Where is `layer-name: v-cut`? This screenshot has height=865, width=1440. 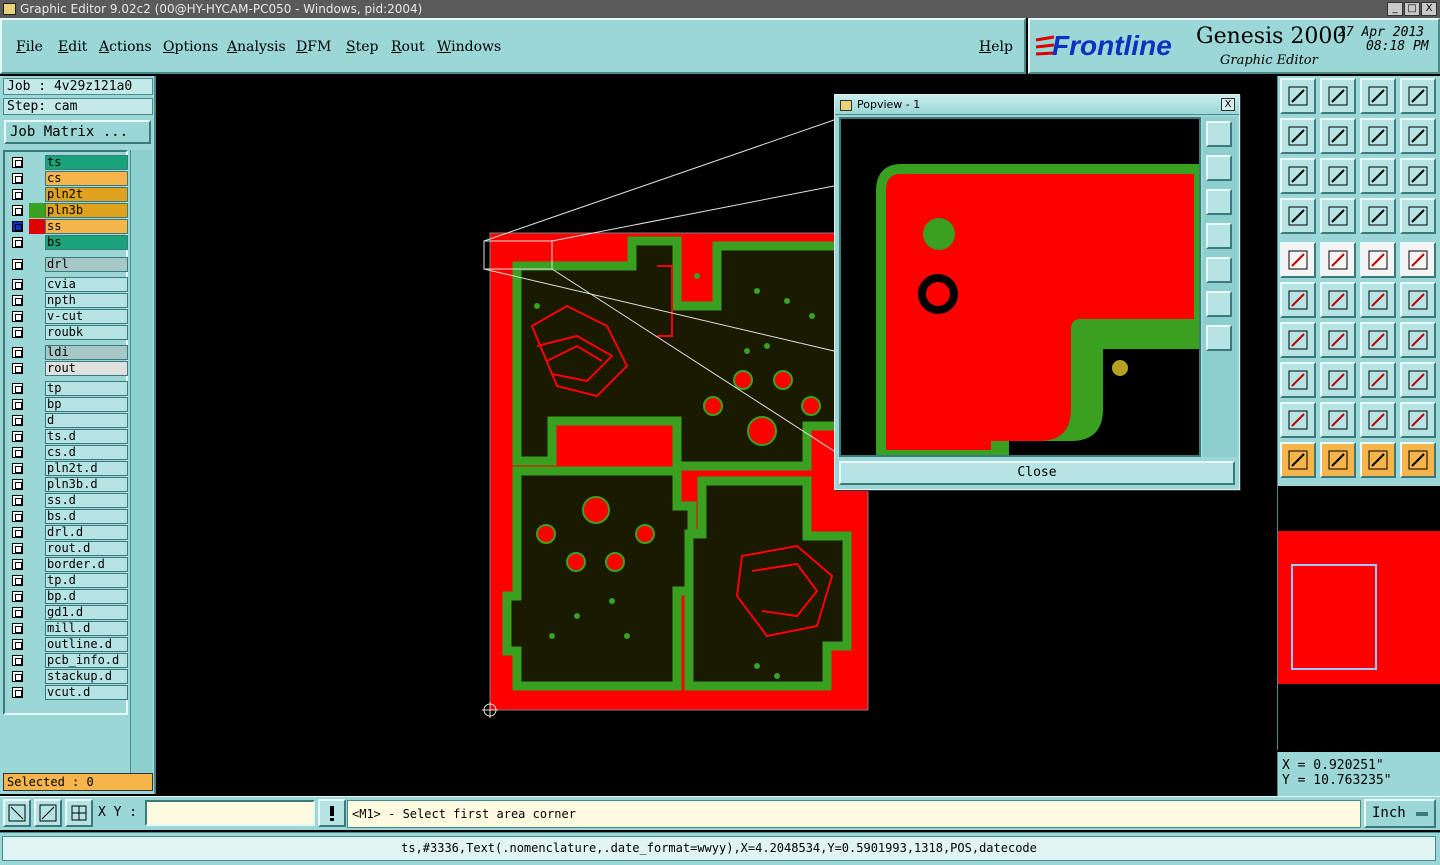 layer-name: v-cut is located at coordinates (86, 316).